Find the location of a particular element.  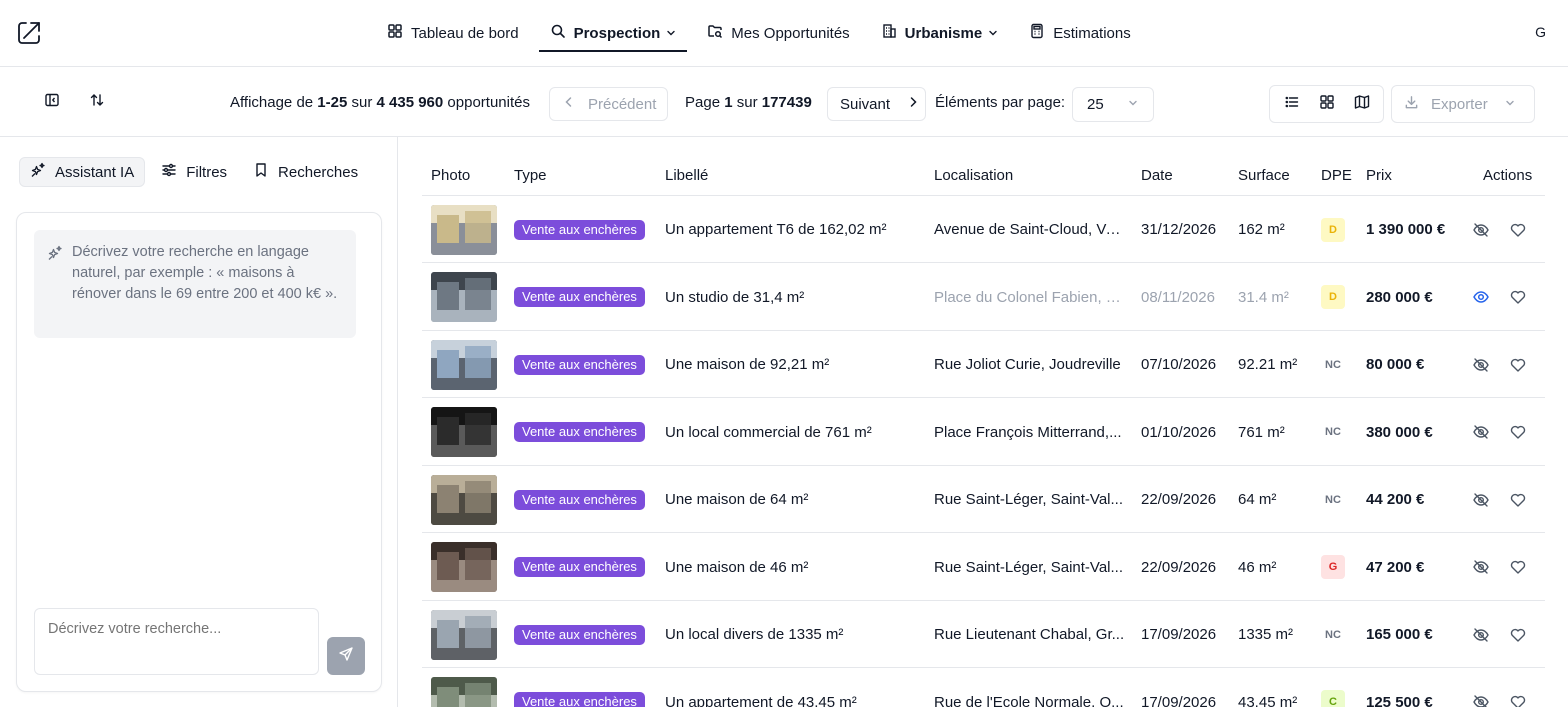

libelle-cell: Un local divers de 1335 m² is located at coordinates (754, 634).